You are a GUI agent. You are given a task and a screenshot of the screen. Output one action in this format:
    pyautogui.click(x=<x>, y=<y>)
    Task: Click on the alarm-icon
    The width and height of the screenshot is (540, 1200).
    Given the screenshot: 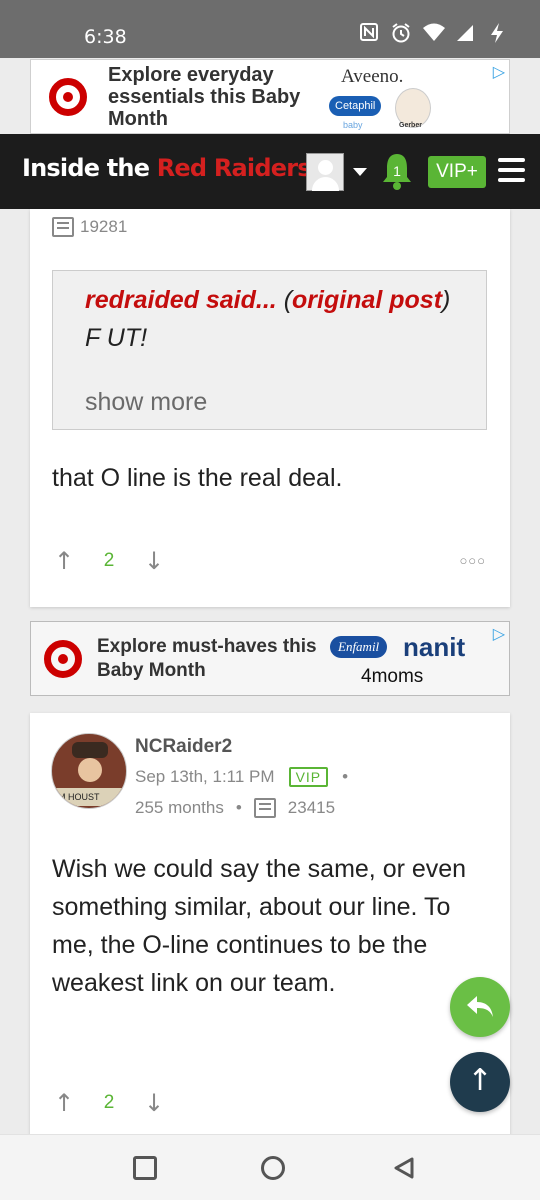 What is the action you would take?
    pyautogui.click(x=401, y=33)
    